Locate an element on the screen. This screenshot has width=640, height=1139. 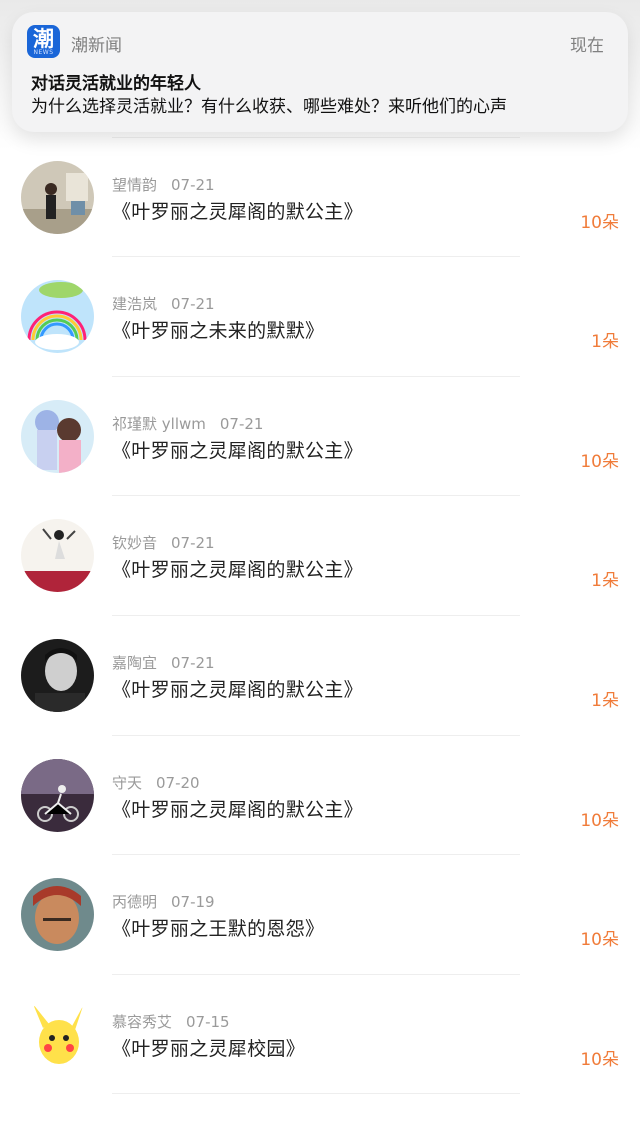
item-meta: 钦妙音 07-21 is located at coordinates (163, 542).